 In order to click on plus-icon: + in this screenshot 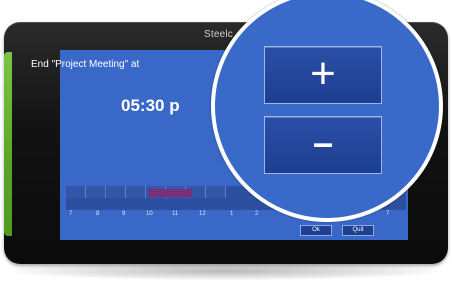, I will do `click(323, 73)`.